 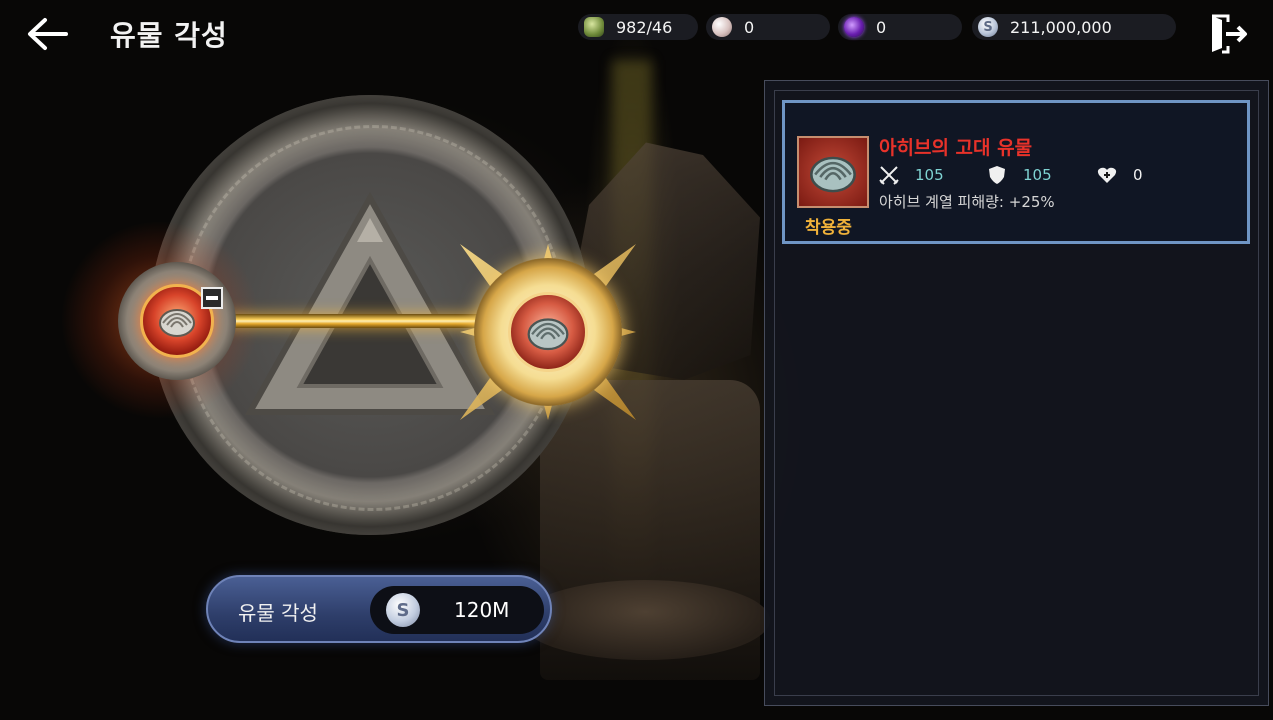 What do you see at coordinates (722, 27) in the screenshot?
I see `pearl-icon` at bounding box center [722, 27].